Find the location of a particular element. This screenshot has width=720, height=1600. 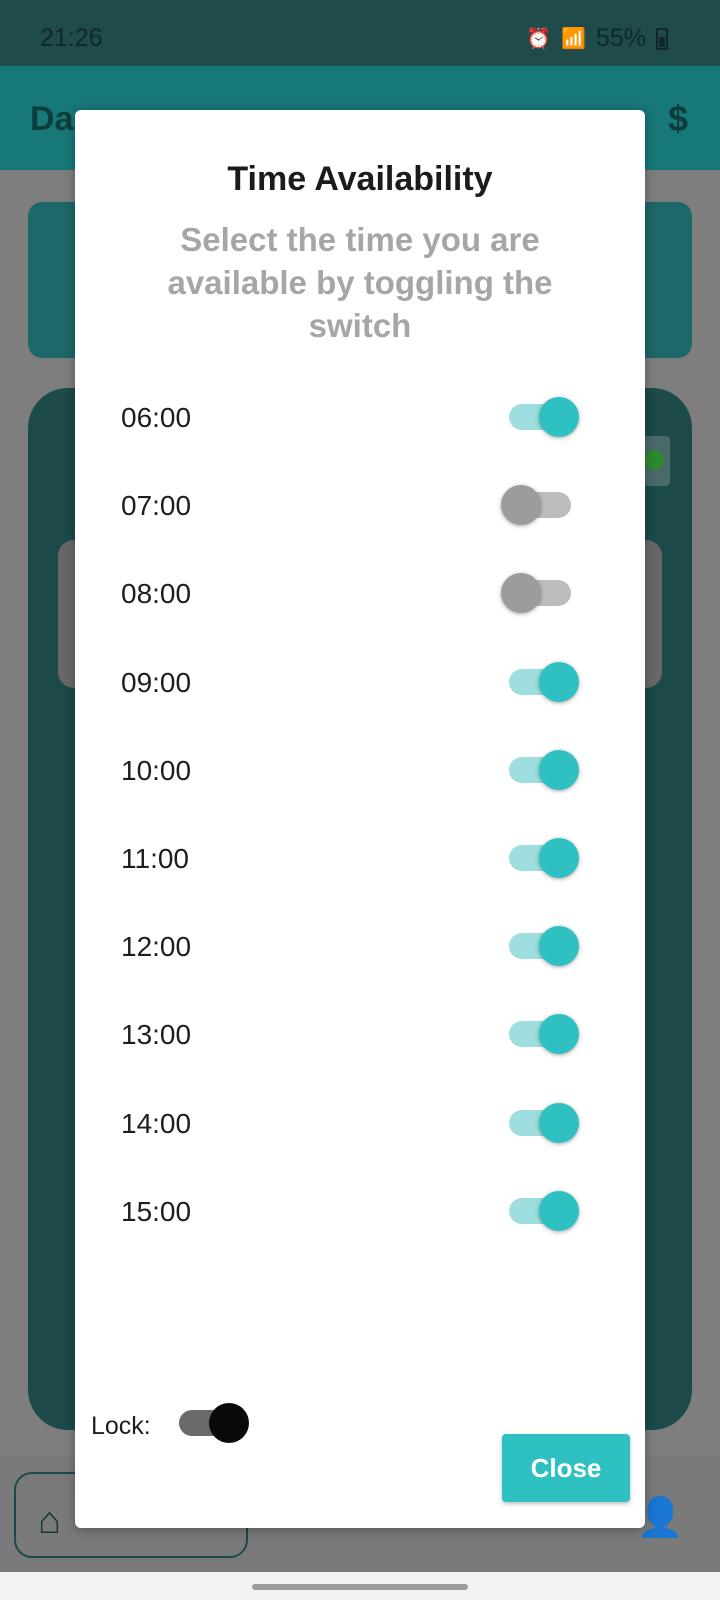

time-slot-label: 14:00 is located at coordinates (156, 1123).